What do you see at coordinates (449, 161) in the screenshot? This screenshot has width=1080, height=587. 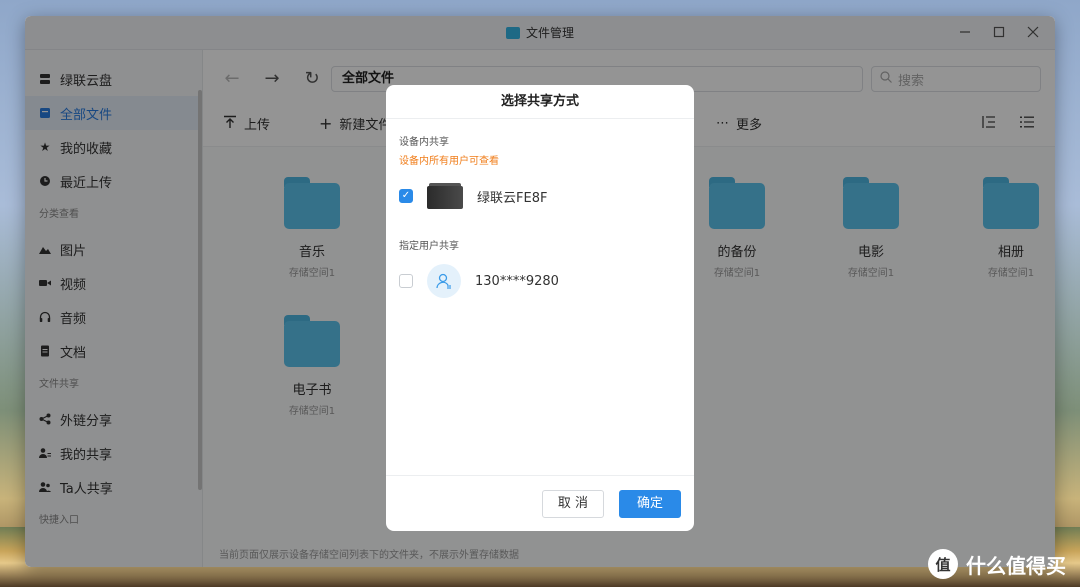 I see `device-share-hint: 设备内所有用户可查看` at bounding box center [449, 161].